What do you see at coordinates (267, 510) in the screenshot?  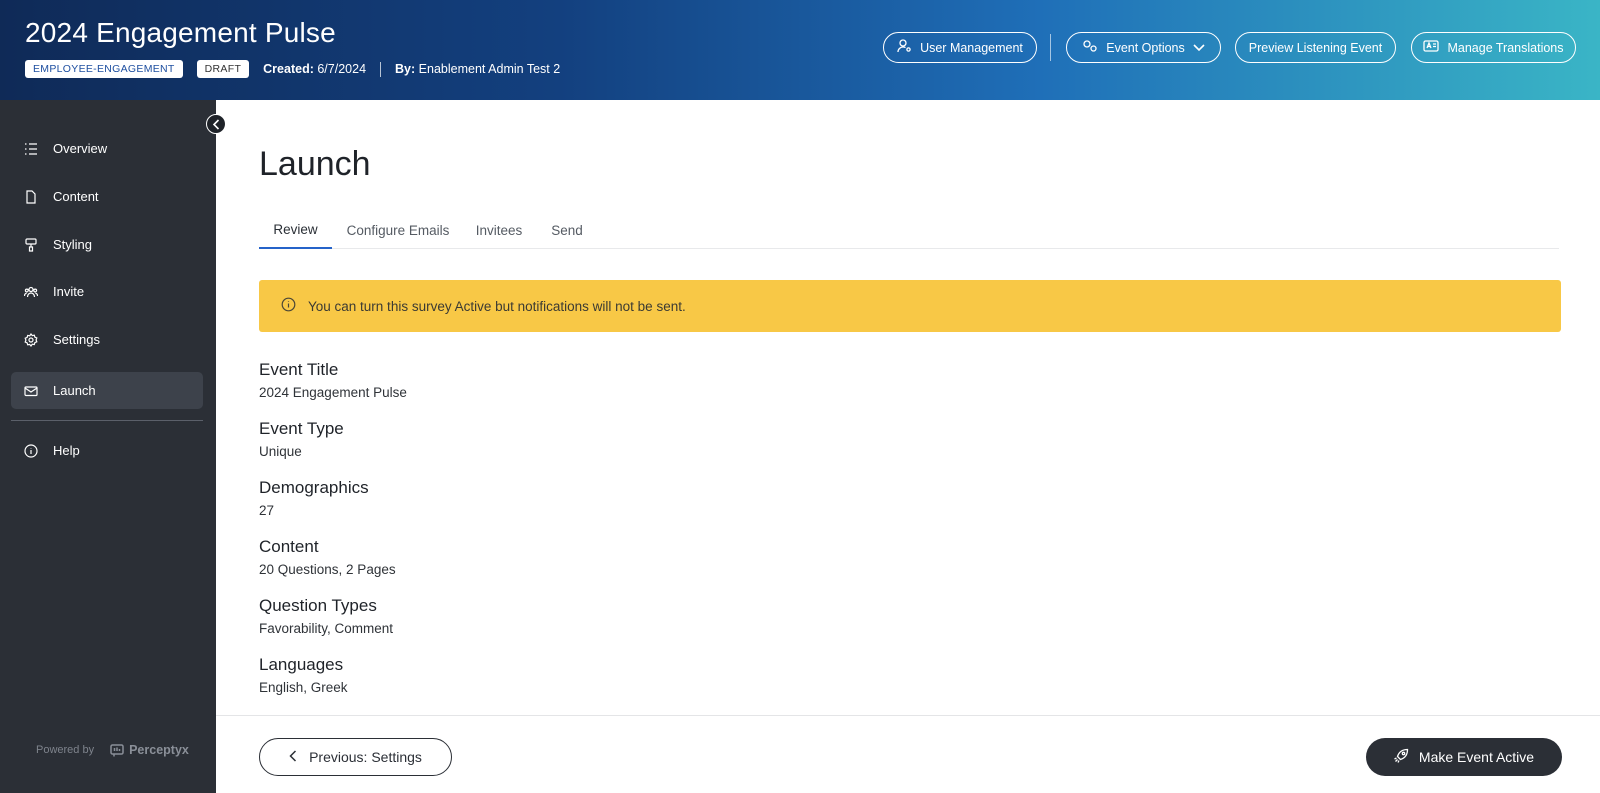 I see `field-value: 27` at bounding box center [267, 510].